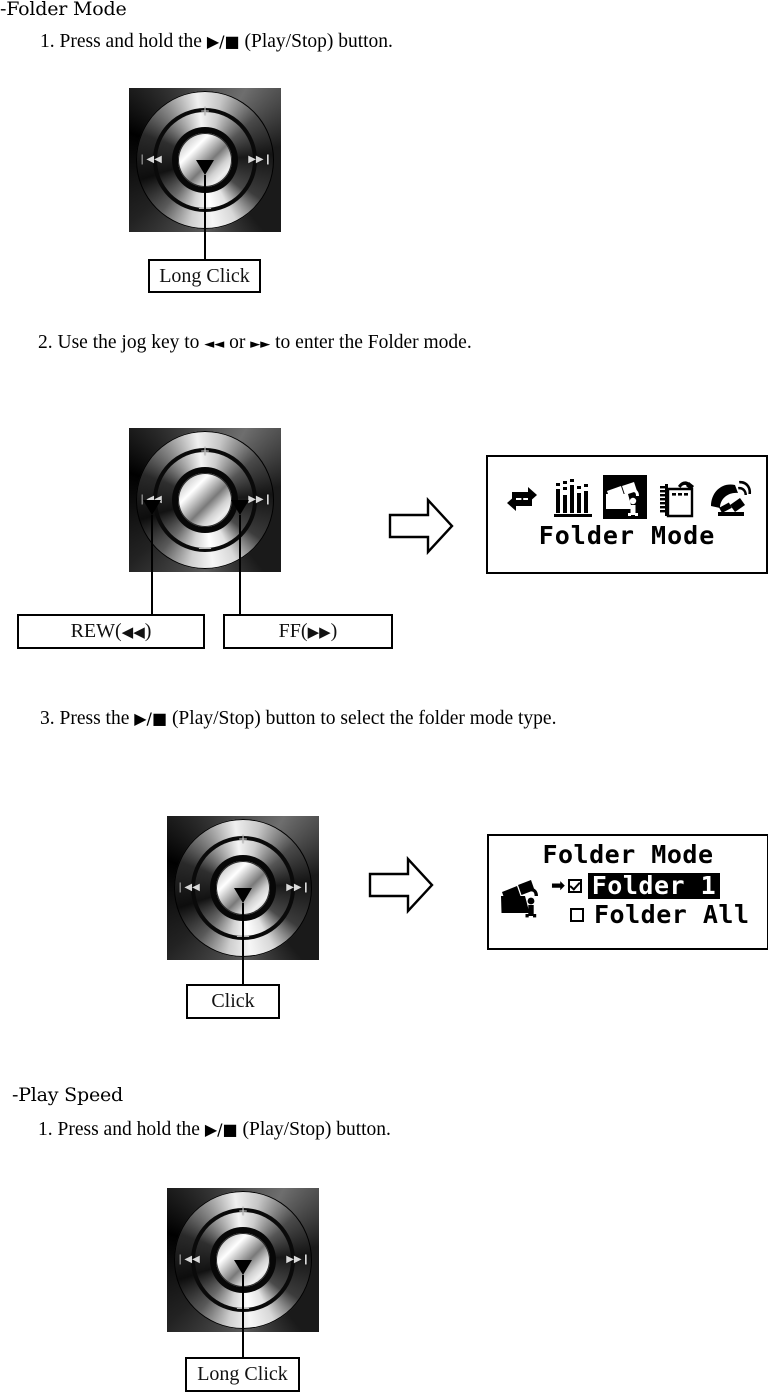 The height and width of the screenshot is (1396, 768). I want to click on repeat-one-icon: 1, so click(522, 499).